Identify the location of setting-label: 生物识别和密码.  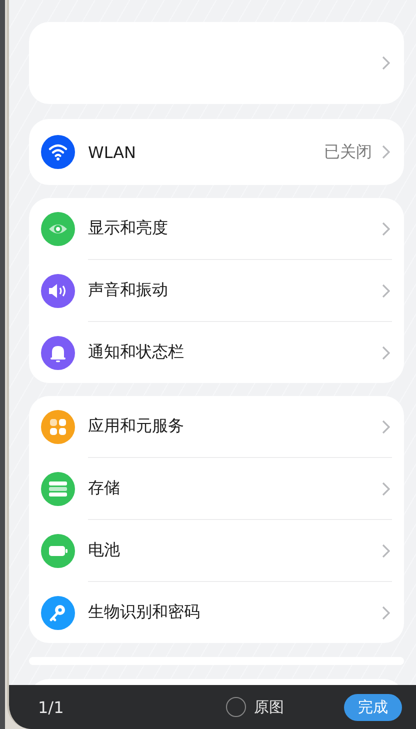
(144, 612).